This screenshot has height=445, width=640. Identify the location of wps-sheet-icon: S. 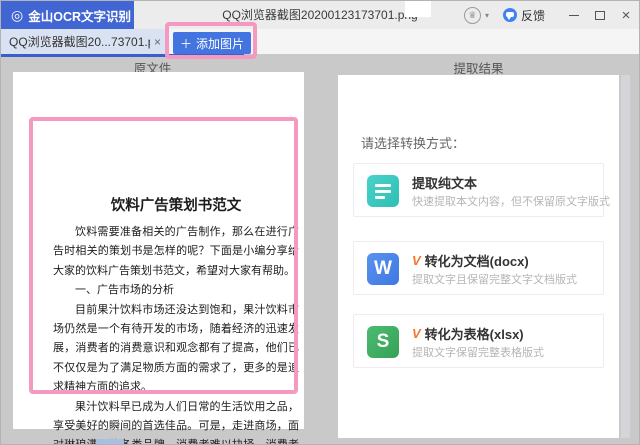
(383, 342).